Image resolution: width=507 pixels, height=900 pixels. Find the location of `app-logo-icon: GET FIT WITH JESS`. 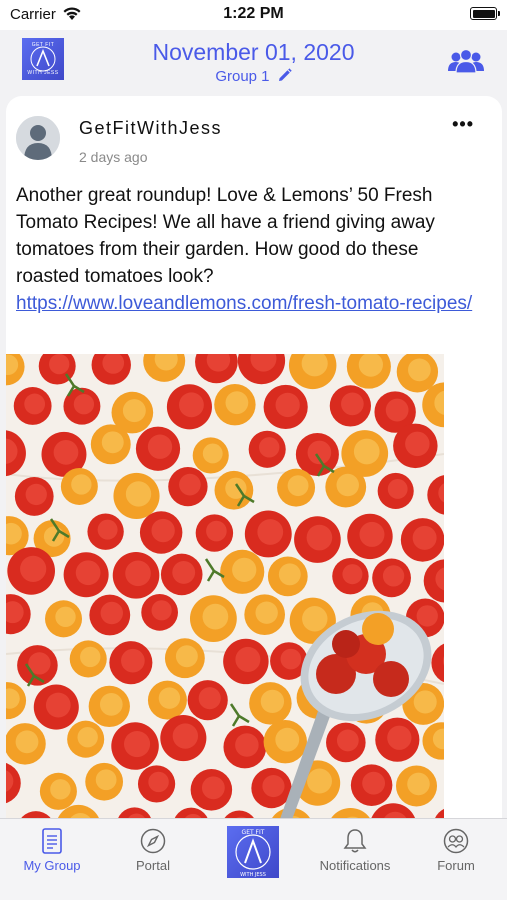

app-logo-icon: GET FIT WITH JESS is located at coordinates (253, 853).